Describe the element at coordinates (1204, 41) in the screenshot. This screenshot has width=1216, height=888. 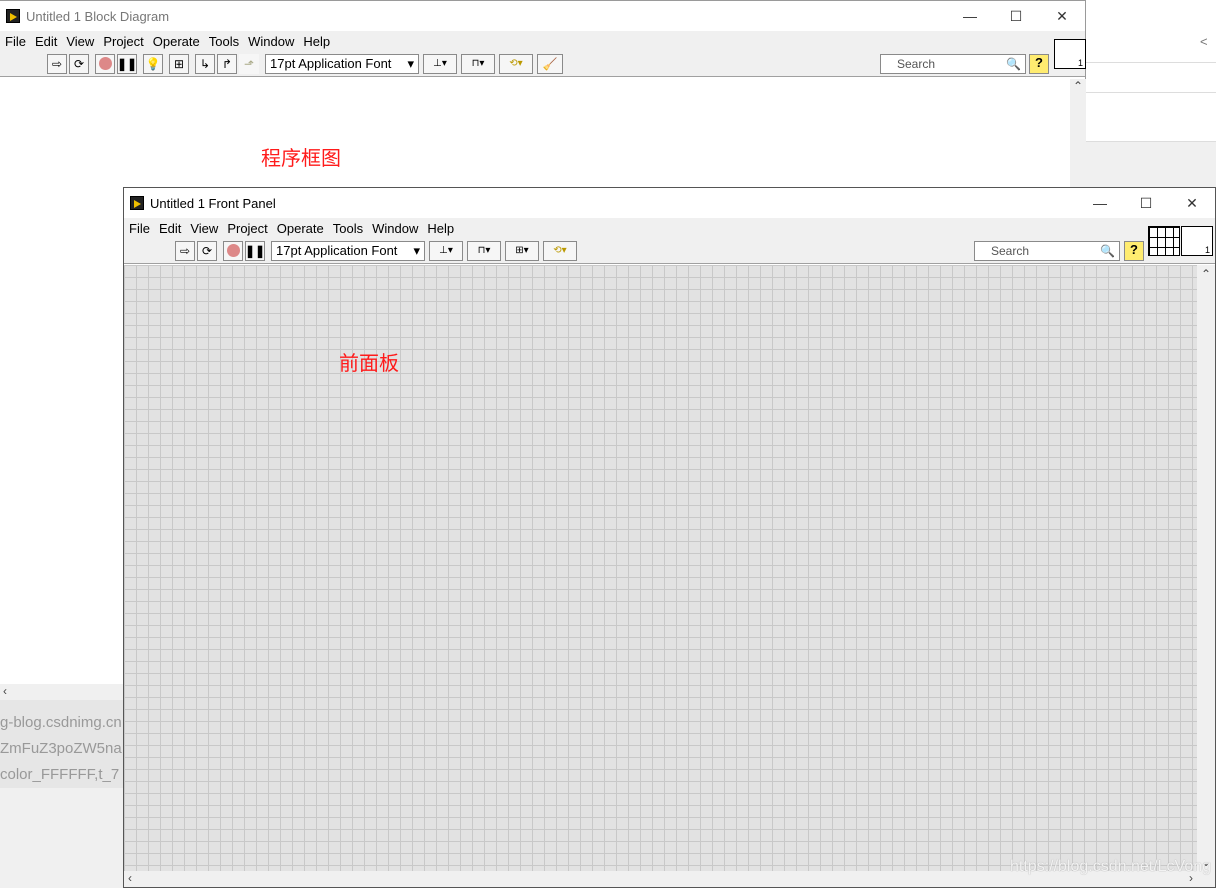
I see `share-icon: <` at that location.